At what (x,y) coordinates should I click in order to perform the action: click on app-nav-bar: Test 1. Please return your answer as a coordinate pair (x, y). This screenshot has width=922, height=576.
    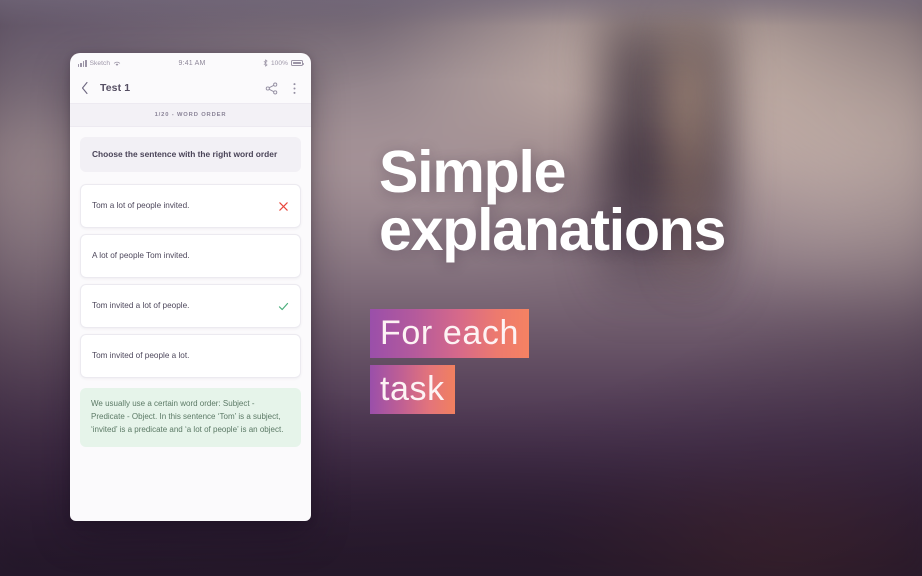
    Looking at the image, I should click on (190, 88).